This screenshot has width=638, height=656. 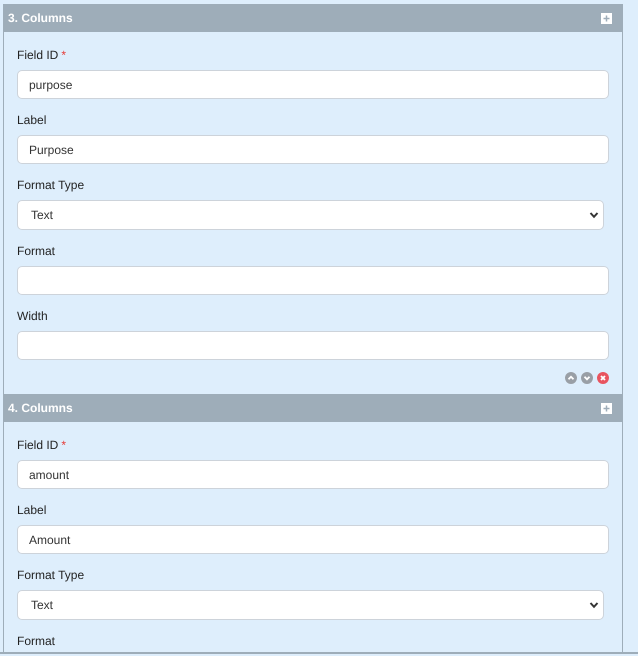 What do you see at coordinates (571, 378) in the screenshot?
I see `move-up-icon` at bounding box center [571, 378].